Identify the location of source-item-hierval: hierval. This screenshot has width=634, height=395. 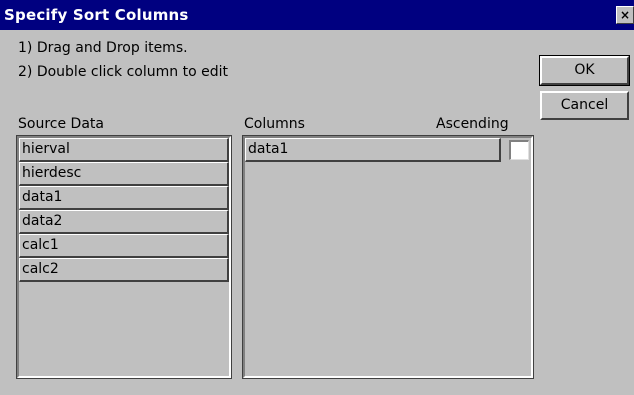
(124, 150).